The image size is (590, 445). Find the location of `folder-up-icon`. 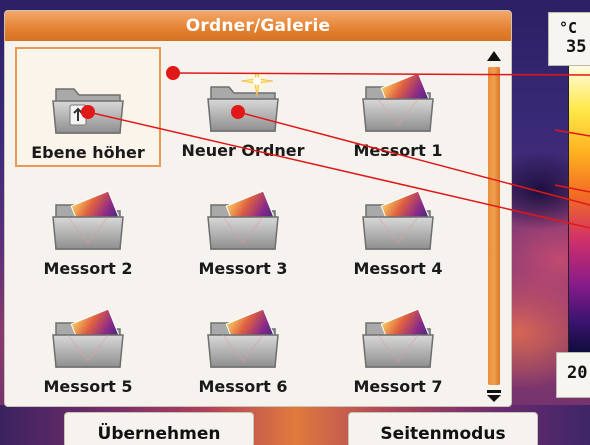

folder-up-icon is located at coordinates (88, 107).